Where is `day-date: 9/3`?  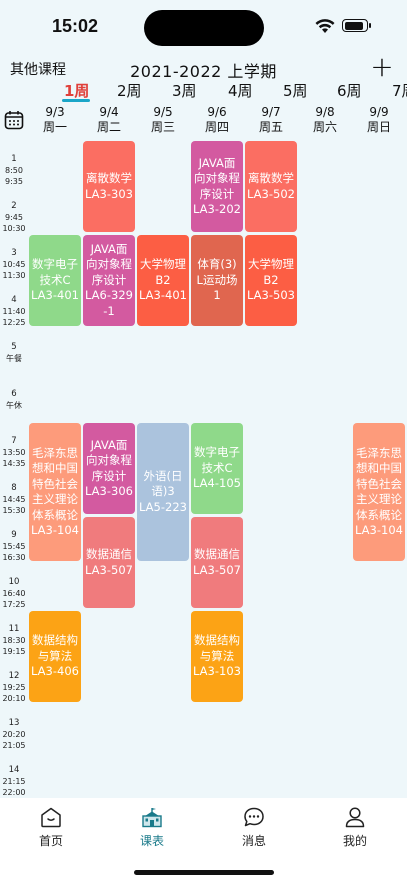
day-date: 9/3 is located at coordinates (55, 112).